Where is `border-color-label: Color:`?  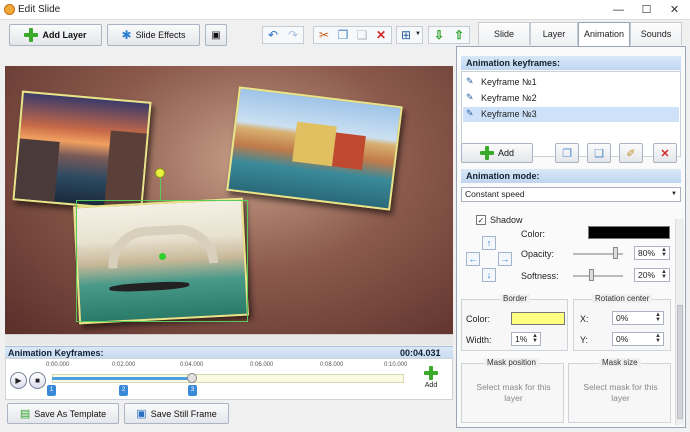 border-color-label: Color: is located at coordinates (478, 319).